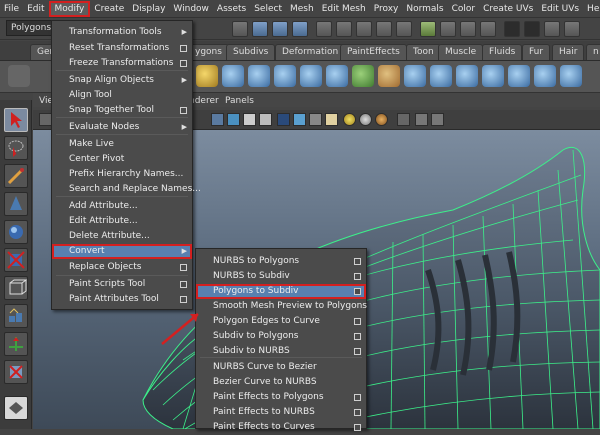 Image resolution: width=600 pixels, height=435 pixels. What do you see at coordinates (508, 9) in the screenshot?
I see `menu-create-uvs: Create UVs` at bounding box center [508, 9].